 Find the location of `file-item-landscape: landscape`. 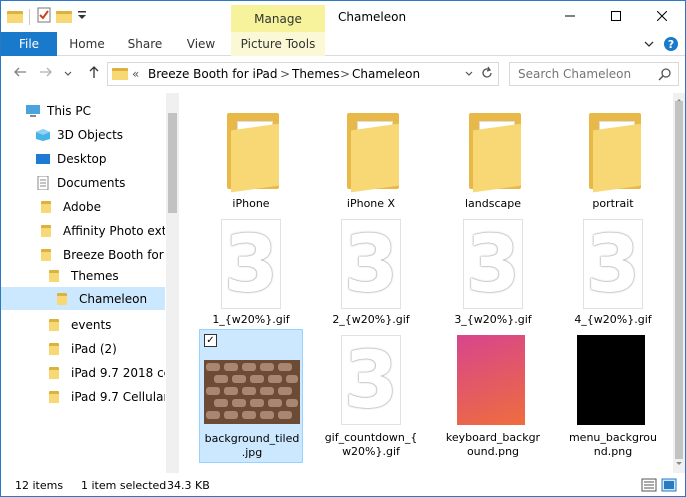

file-item-landscape: landscape is located at coordinates (493, 157).